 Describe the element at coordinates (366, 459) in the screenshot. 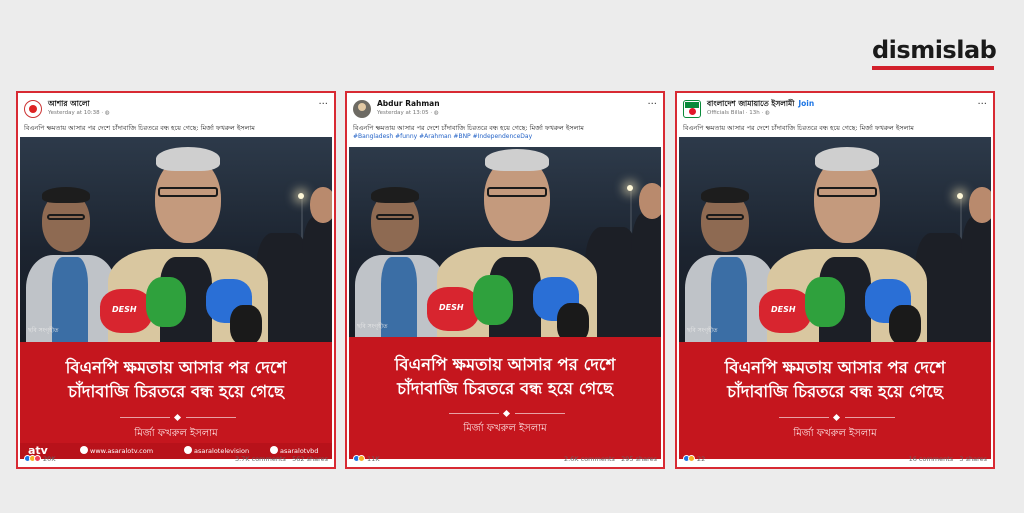

I see `reactions: 11K` at that location.